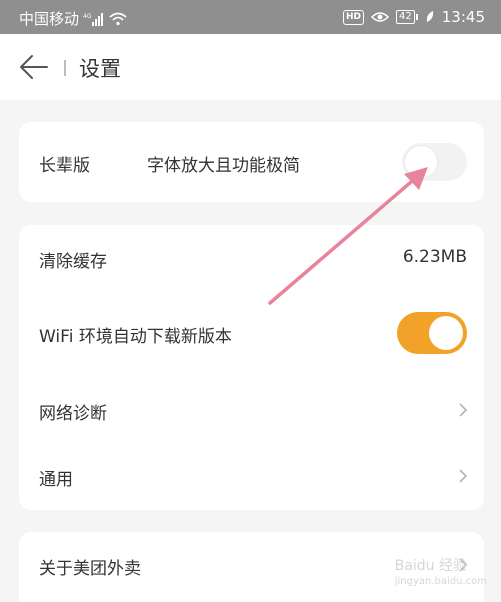 The width and height of the screenshot is (501, 602). What do you see at coordinates (250, 67) in the screenshot?
I see `page-header: 设置` at bounding box center [250, 67].